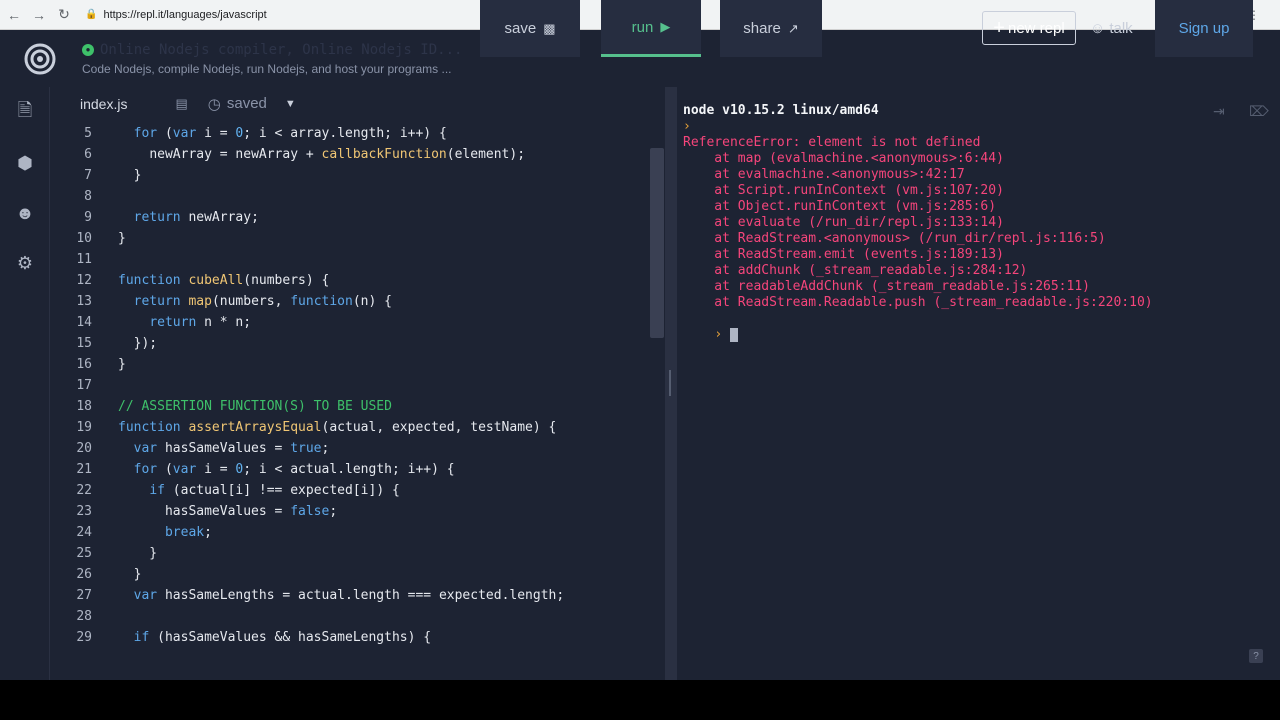 Image resolution: width=1280 pixels, height=720 pixels. I want to click on code-line: 14 return n * n;, so click(357, 322).